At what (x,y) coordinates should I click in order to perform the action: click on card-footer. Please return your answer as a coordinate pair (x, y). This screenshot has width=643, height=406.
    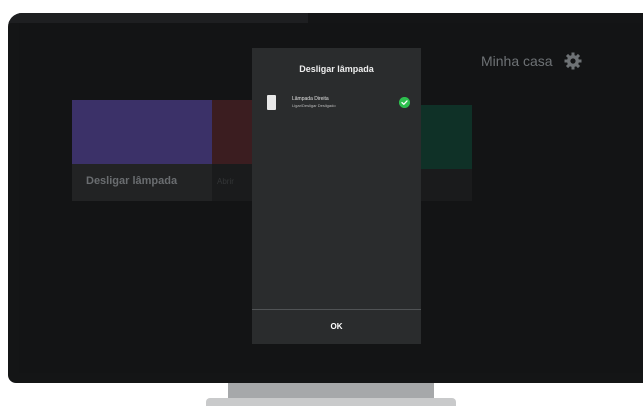
    Looking at the image, I should click on (444, 185).